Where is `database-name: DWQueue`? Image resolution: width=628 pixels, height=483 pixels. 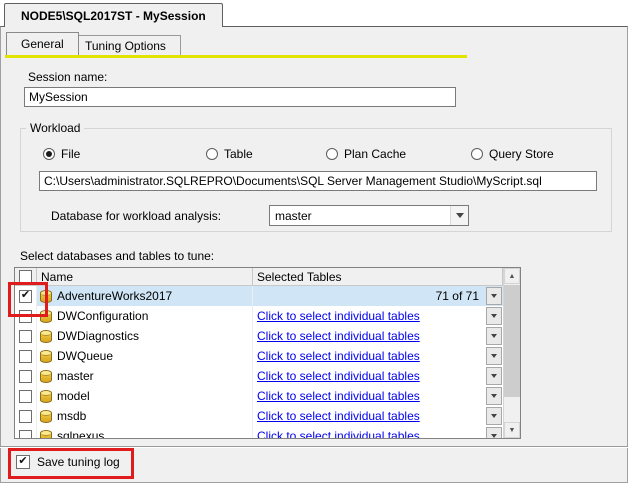
database-name: DWQueue is located at coordinates (85, 356).